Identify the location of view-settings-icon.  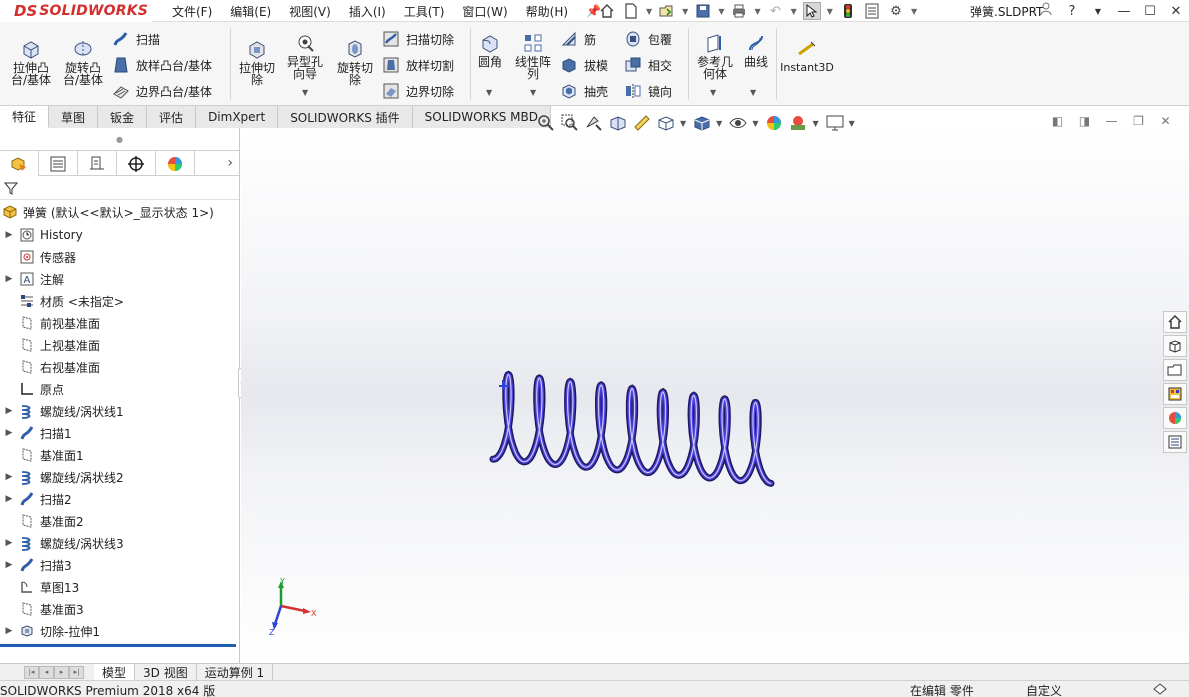
(835, 123).